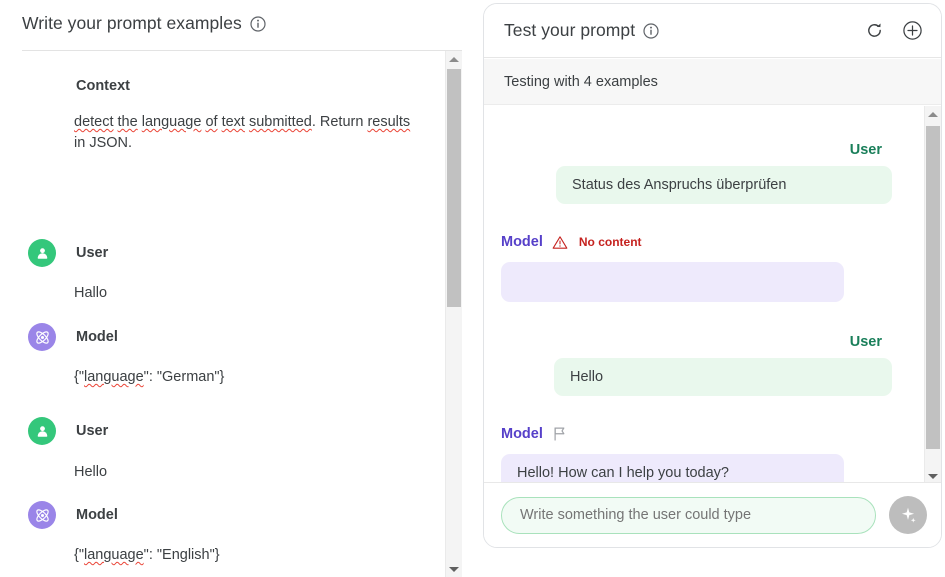  Describe the element at coordinates (893, 31) in the screenshot. I see `test-panel-actions` at that location.